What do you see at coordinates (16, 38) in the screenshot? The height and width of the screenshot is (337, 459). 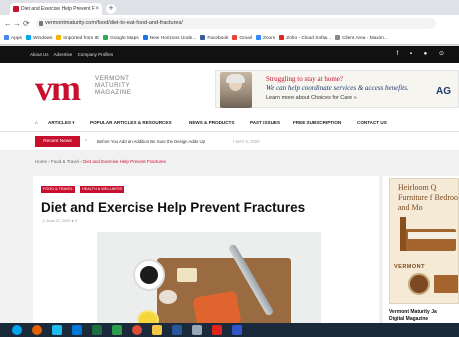 I see `bookmark-label: Apps` at bounding box center [16, 38].